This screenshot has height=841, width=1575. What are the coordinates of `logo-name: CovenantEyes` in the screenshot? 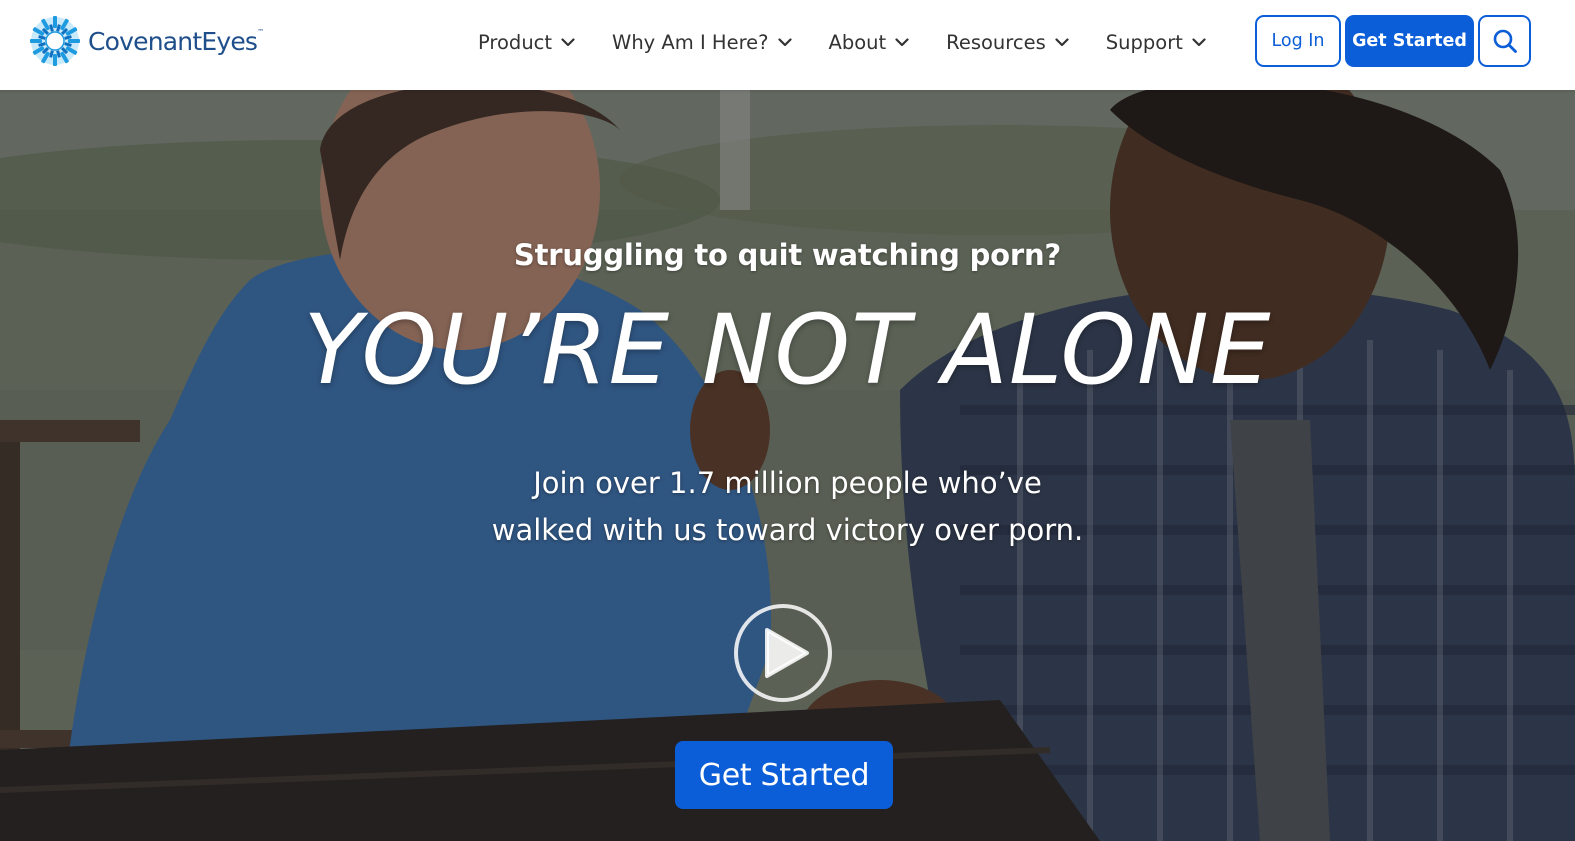 It's located at (173, 41).